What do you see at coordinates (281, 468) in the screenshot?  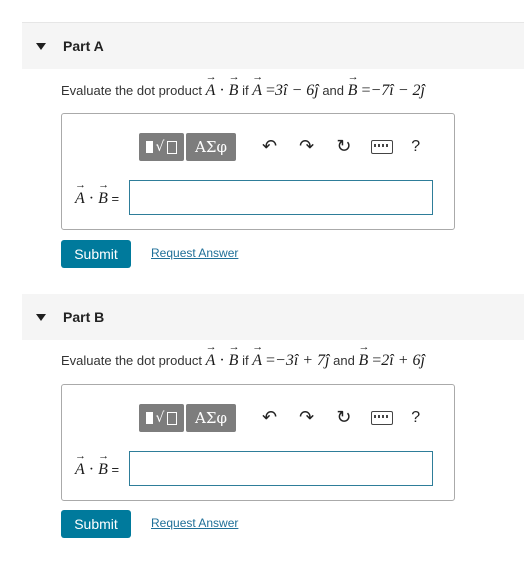 I see `part-b-answer-input` at bounding box center [281, 468].